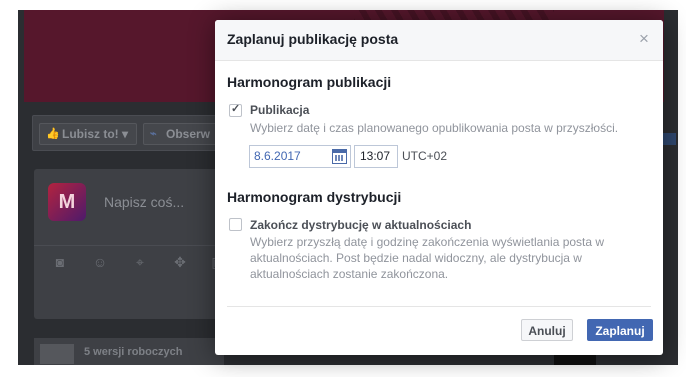  I want to click on distribution-section-title: Harmonogram dystrybucji, so click(314, 197).